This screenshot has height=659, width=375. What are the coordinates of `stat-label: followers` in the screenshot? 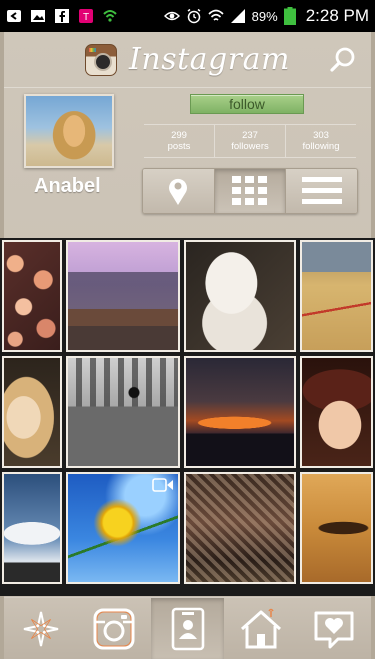 It's located at (250, 146).